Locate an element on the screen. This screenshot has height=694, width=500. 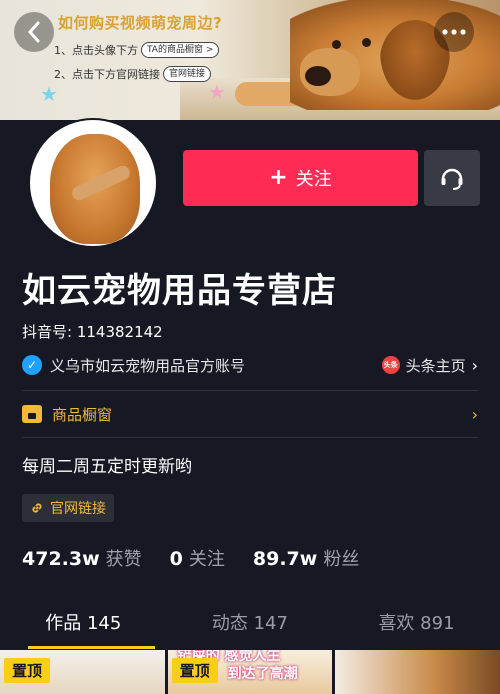
more-options-button is located at coordinates (454, 32).